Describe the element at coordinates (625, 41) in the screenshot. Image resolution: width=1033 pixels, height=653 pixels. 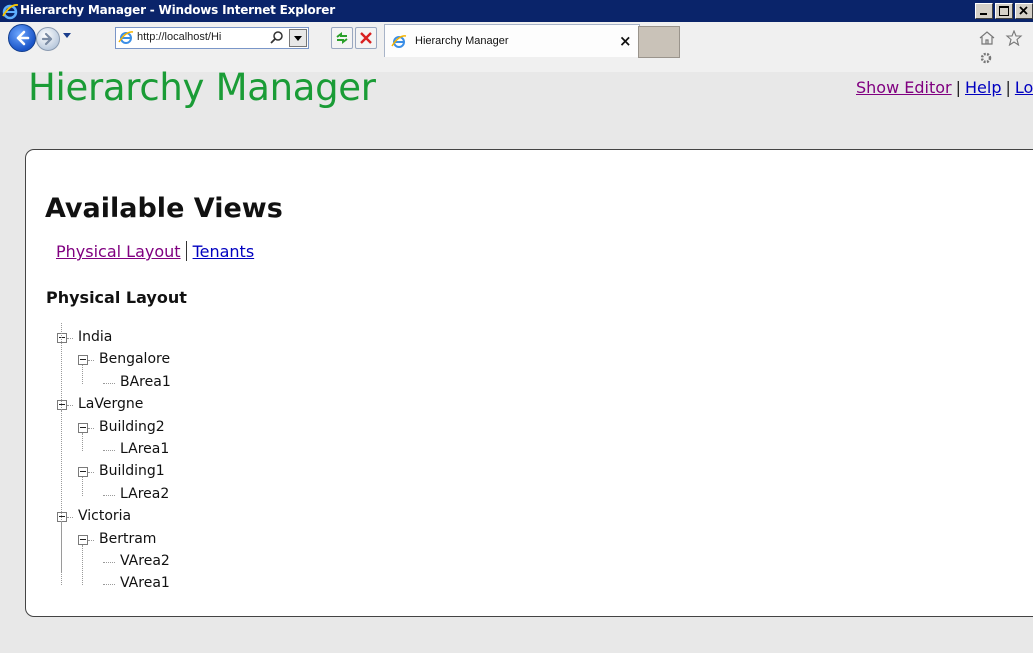
I see `tab-close-button: ×` at that location.